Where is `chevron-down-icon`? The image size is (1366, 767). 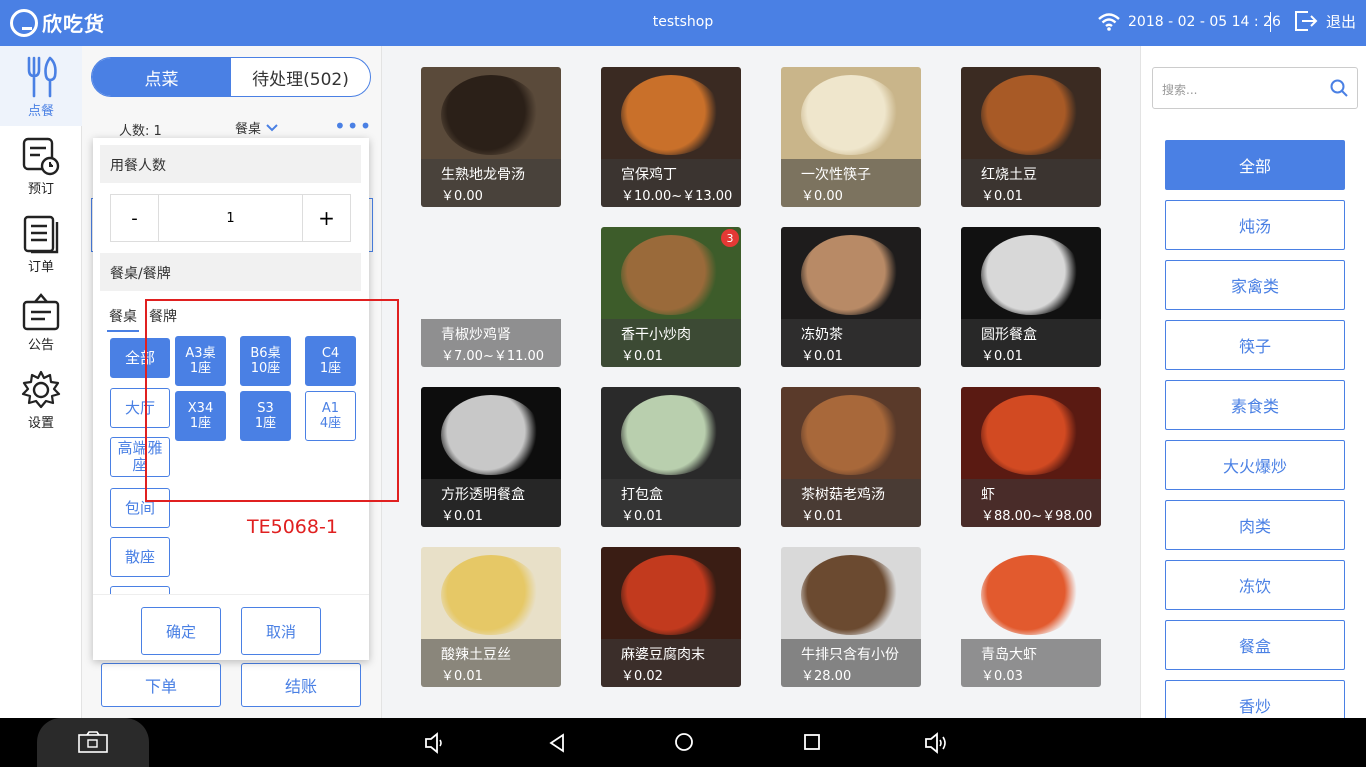
chevron-down-icon is located at coordinates (272, 128).